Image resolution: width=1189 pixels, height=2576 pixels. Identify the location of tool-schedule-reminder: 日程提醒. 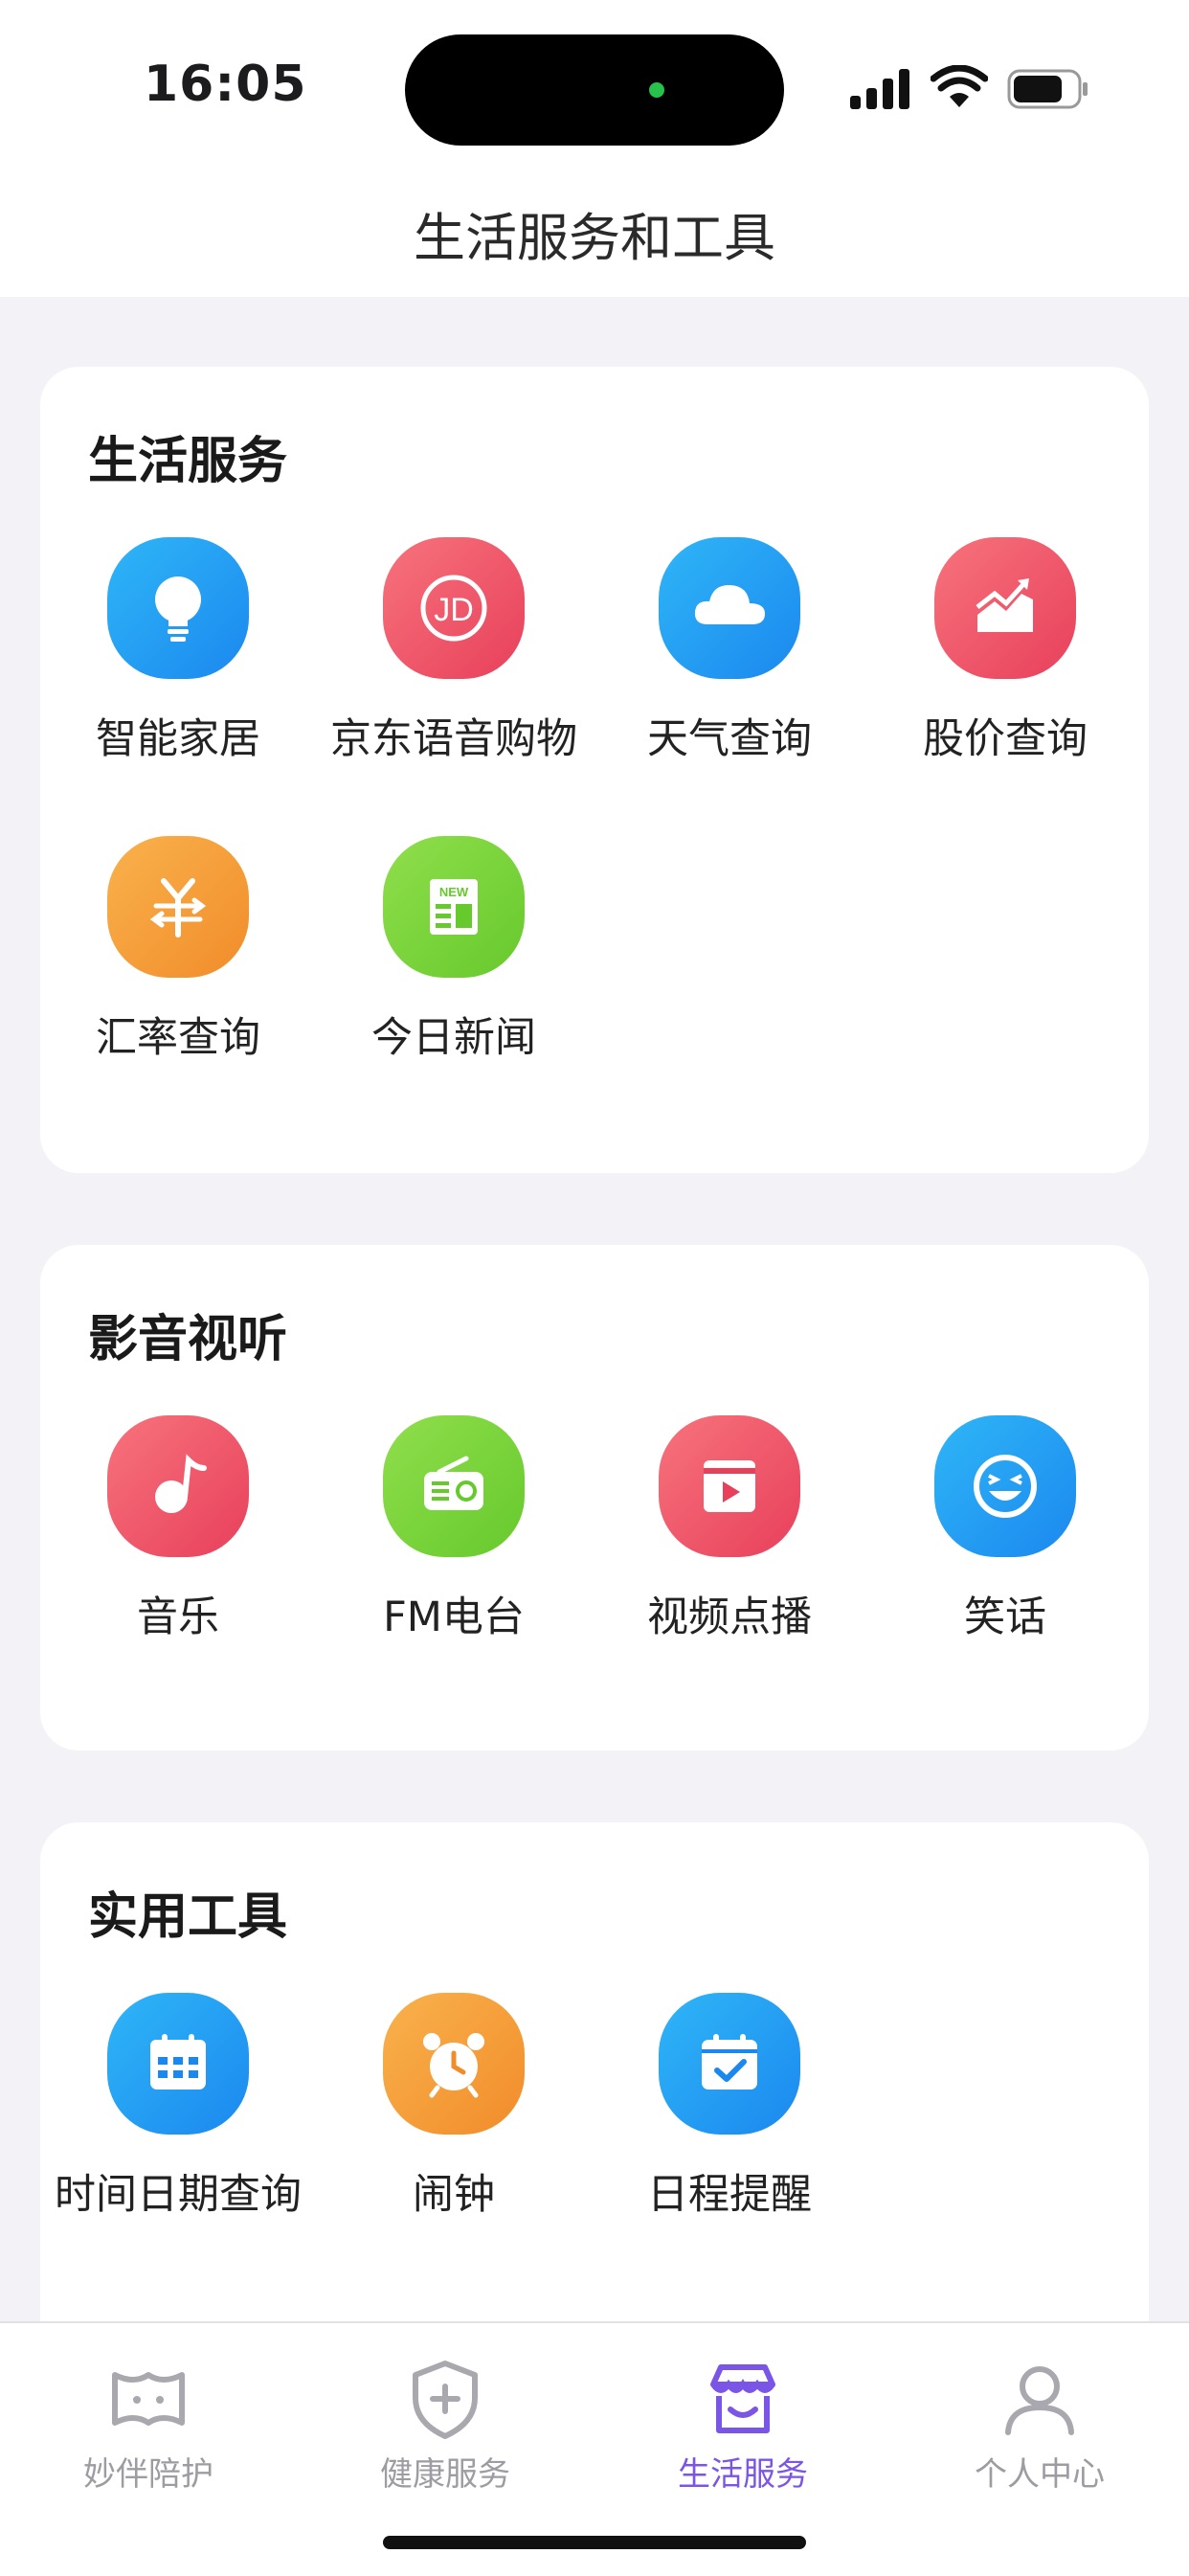
(729, 2117).